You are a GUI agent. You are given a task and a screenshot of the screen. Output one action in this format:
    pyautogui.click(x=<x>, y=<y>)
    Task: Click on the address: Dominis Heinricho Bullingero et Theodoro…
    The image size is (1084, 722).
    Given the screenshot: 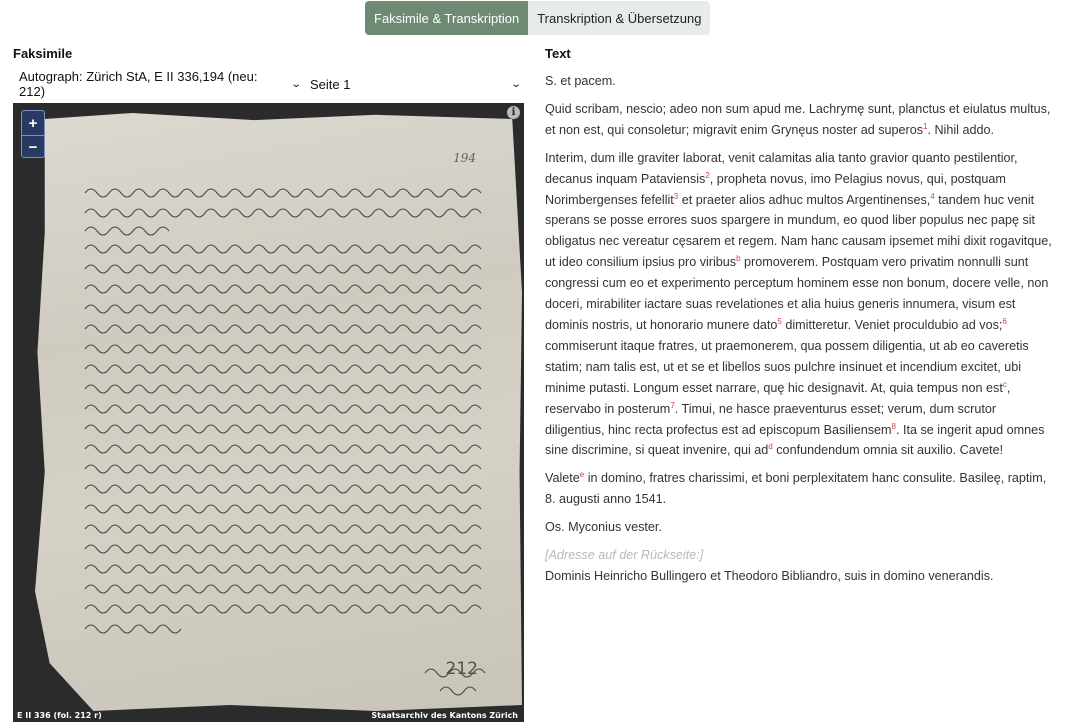 What is the action you would take?
    pyautogui.click(x=769, y=575)
    